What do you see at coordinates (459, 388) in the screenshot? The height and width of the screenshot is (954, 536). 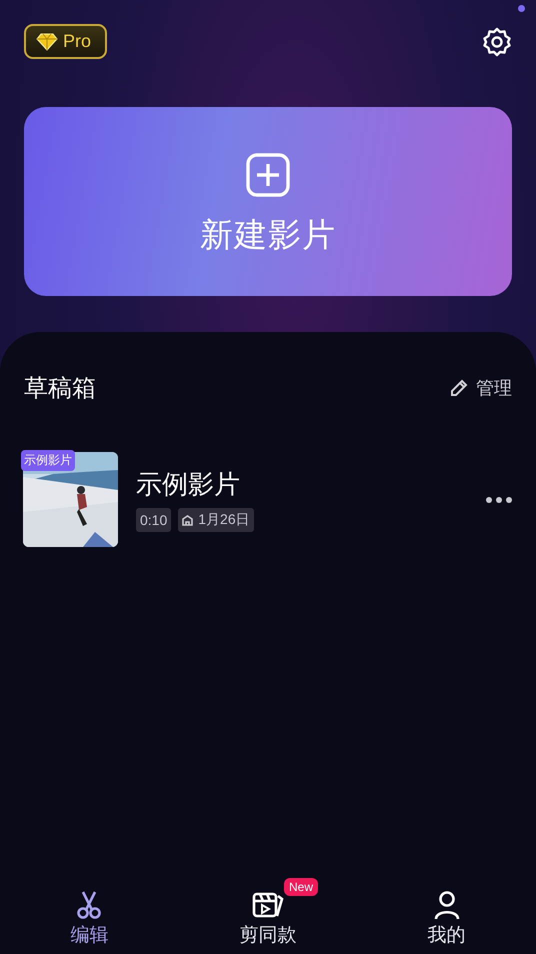 I see `pencil-icon` at bounding box center [459, 388].